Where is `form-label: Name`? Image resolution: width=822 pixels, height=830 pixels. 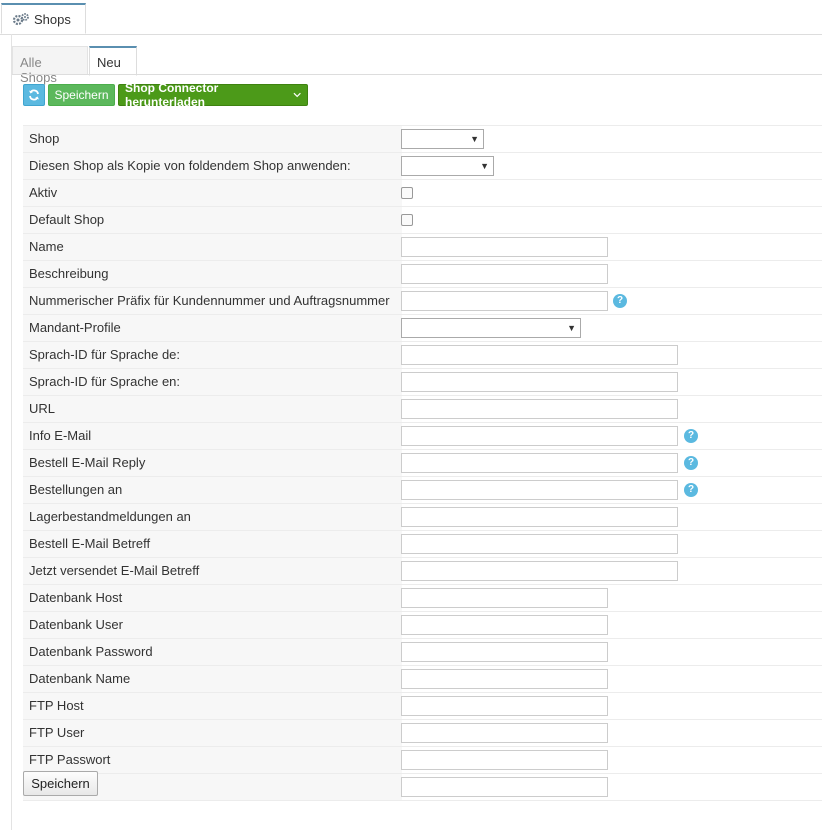 form-label: Name is located at coordinates (212, 247).